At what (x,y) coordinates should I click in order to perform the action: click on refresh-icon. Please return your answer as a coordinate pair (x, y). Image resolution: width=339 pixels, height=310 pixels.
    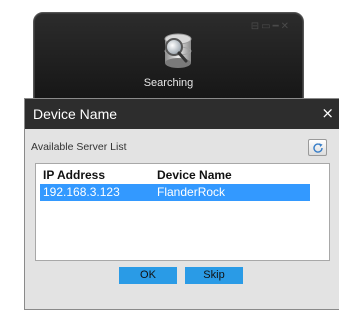
    Looking at the image, I should click on (318, 148).